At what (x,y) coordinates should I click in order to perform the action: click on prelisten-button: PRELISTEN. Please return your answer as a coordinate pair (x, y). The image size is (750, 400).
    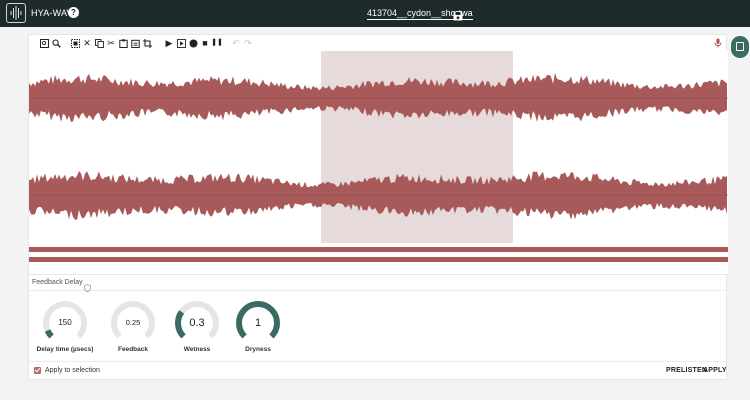
    Looking at the image, I should click on (686, 370).